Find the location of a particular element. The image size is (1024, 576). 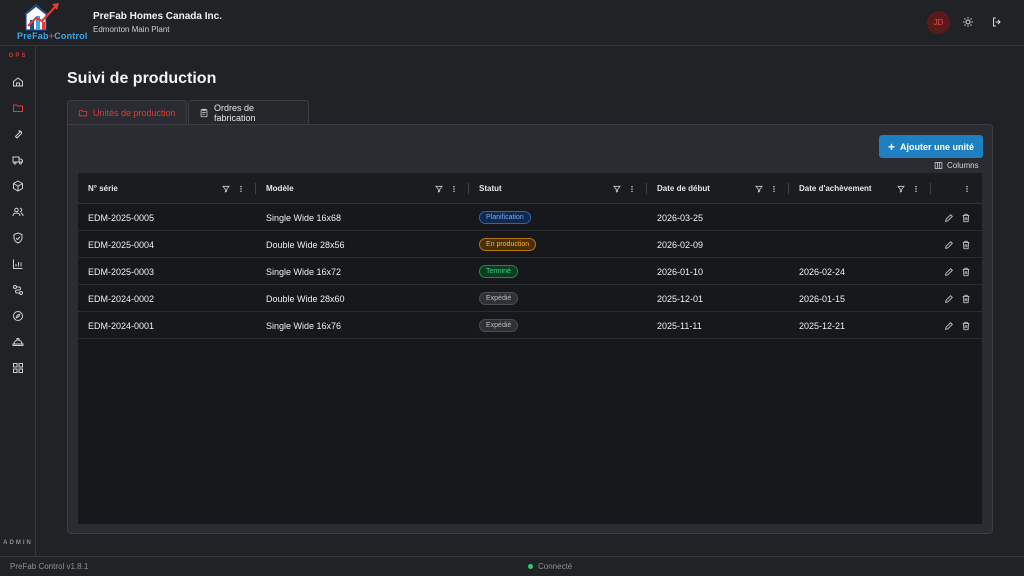

cell-end-date: 2026-02-24 is located at coordinates (822, 271).